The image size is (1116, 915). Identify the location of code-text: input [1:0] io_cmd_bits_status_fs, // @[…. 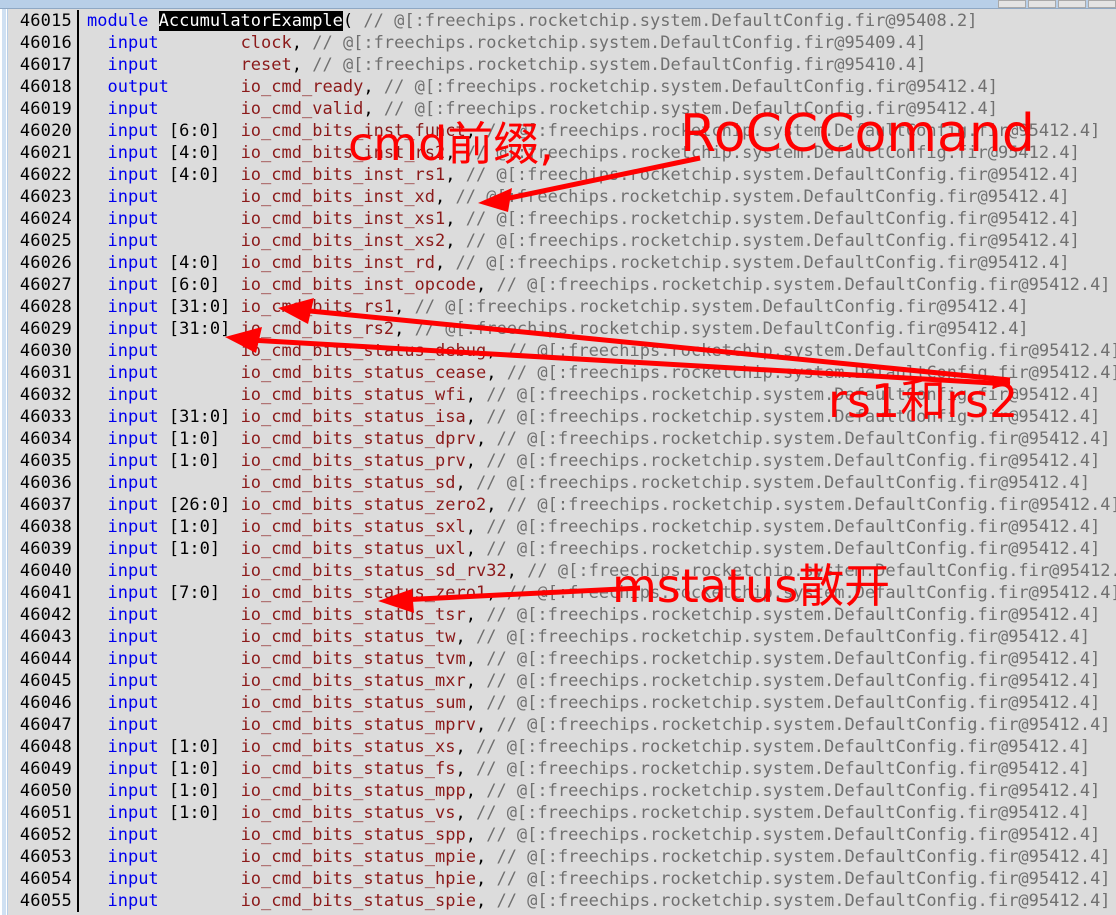
(597, 769).